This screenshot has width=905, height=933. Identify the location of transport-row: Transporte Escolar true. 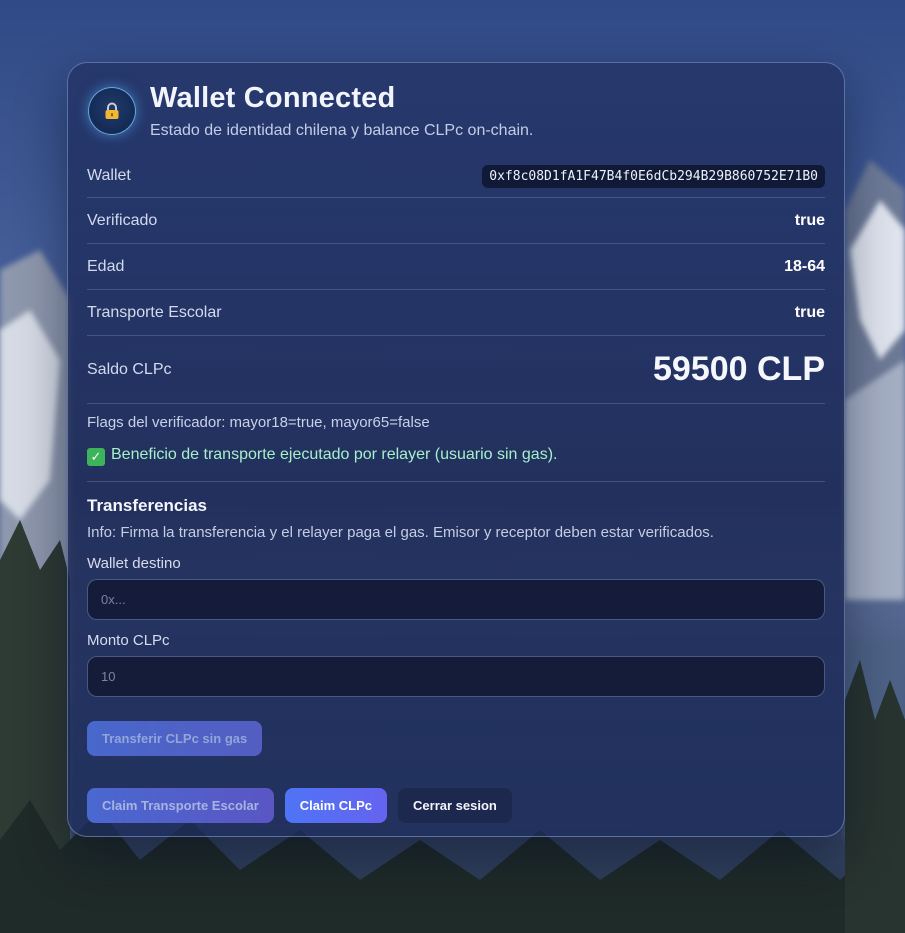
(456, 313).